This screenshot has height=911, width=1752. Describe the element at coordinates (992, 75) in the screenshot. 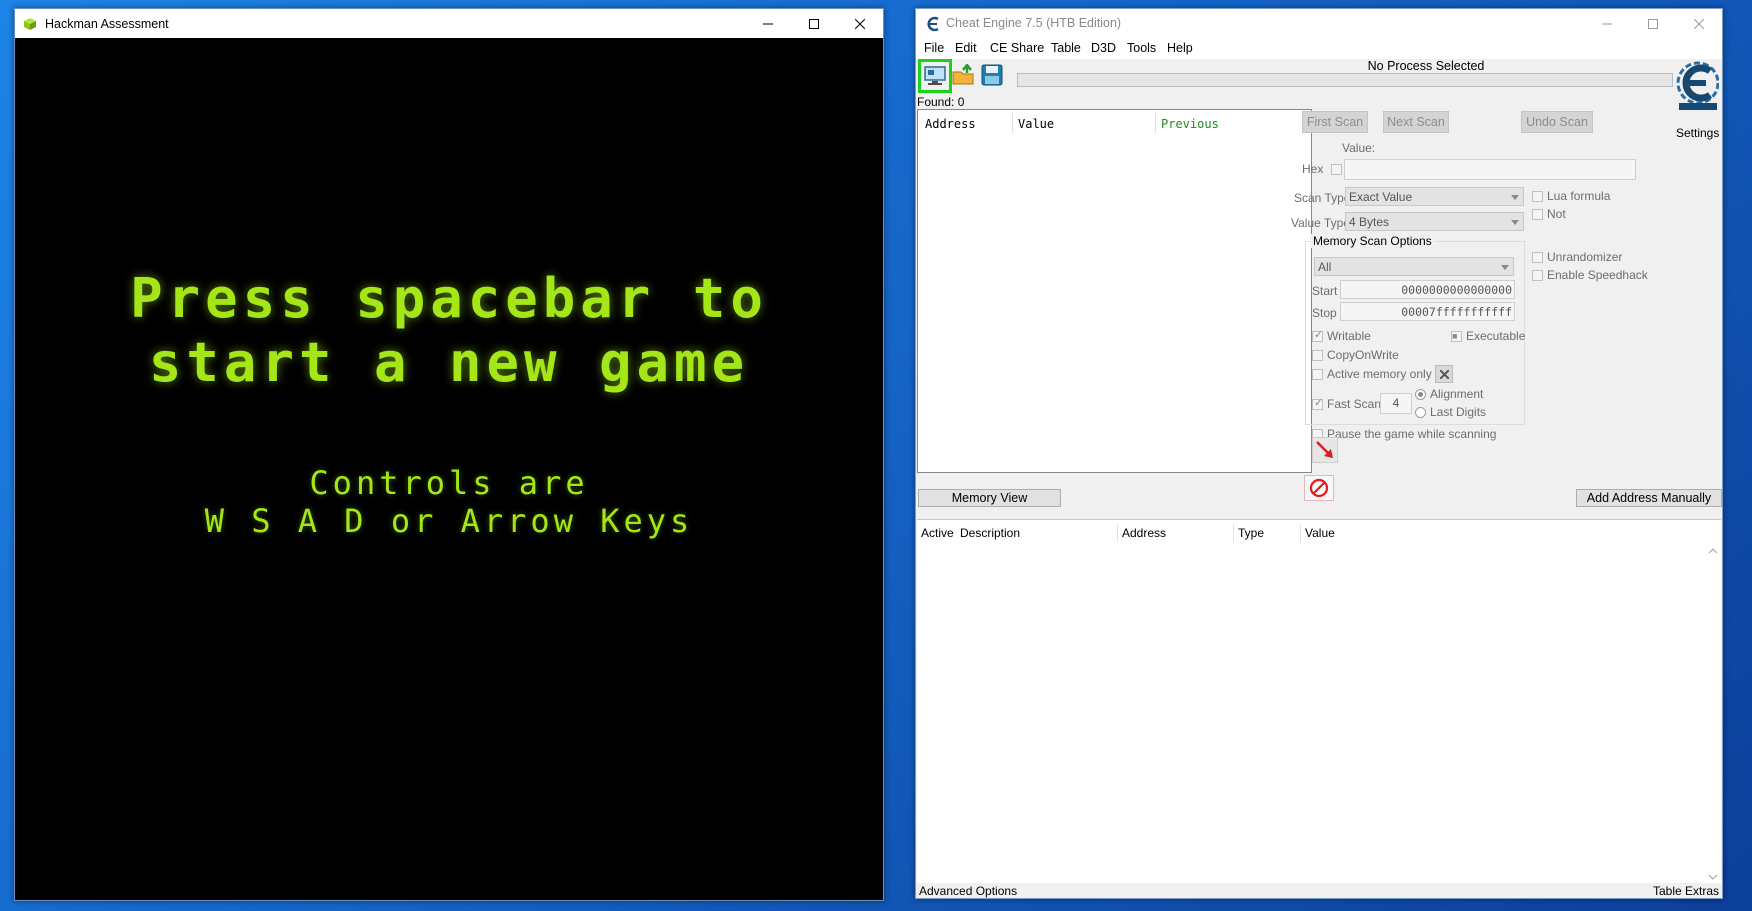

I see `save-button` at that location.